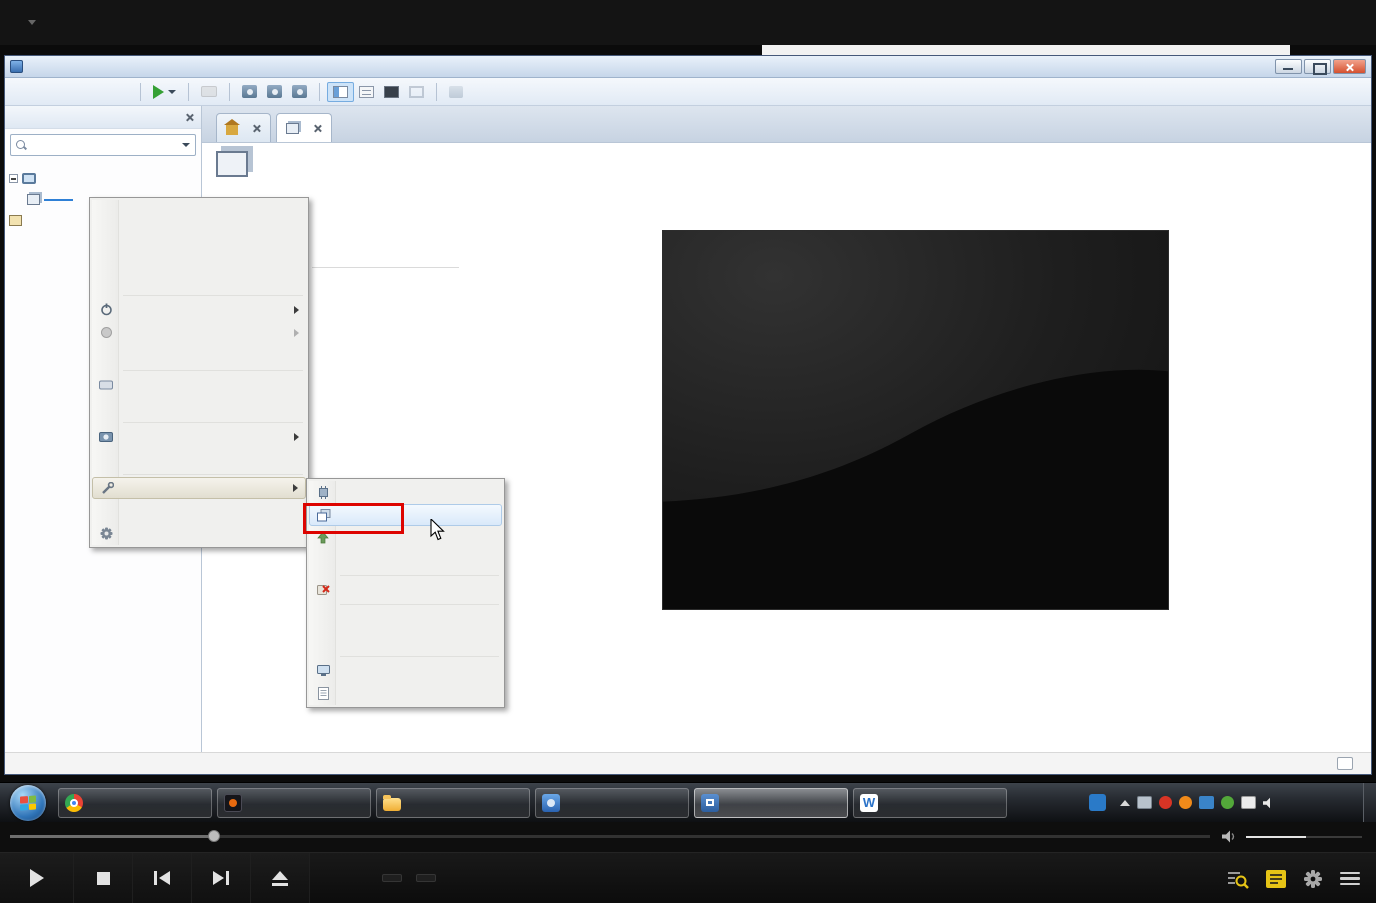 Image resolution: width=1376 pixels, height=903 pixels. Describe the element at coordinates (1350, 878) in the screenshot. I see `menu-button` at that location.